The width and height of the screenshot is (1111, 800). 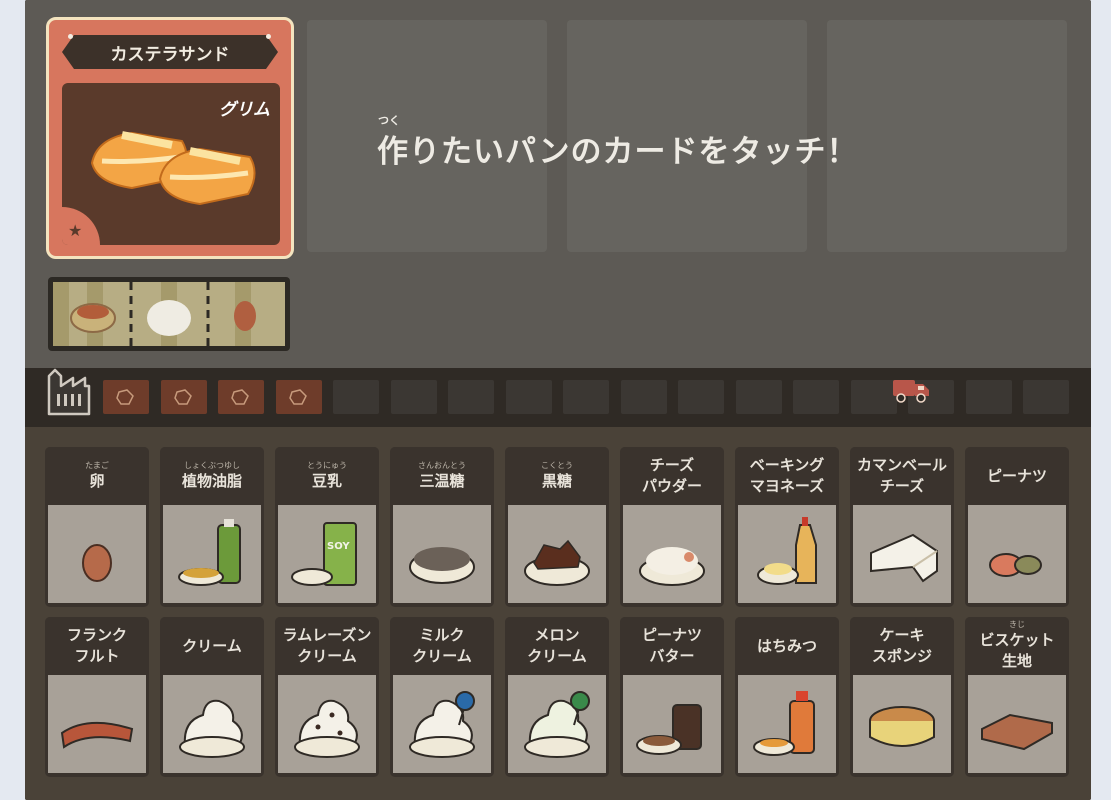 I want to click on delivery-truck-icon, so click(x=911, y=391).